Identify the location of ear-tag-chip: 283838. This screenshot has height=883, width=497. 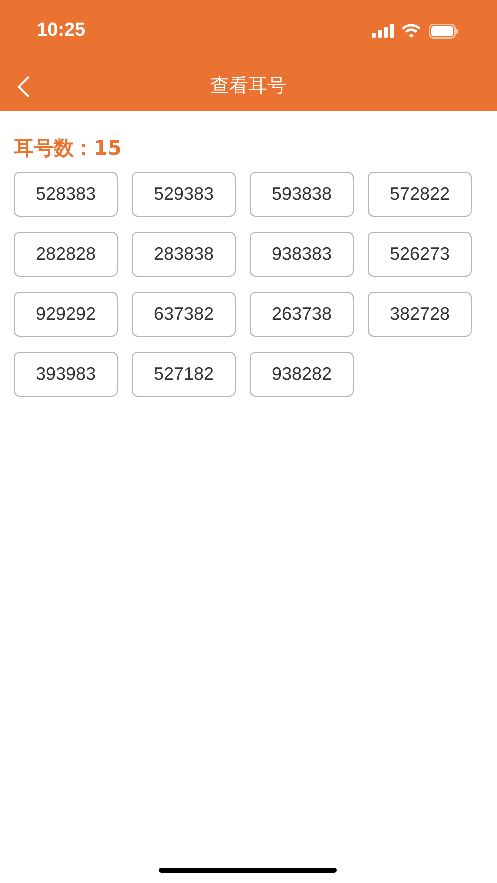
(184, 254).